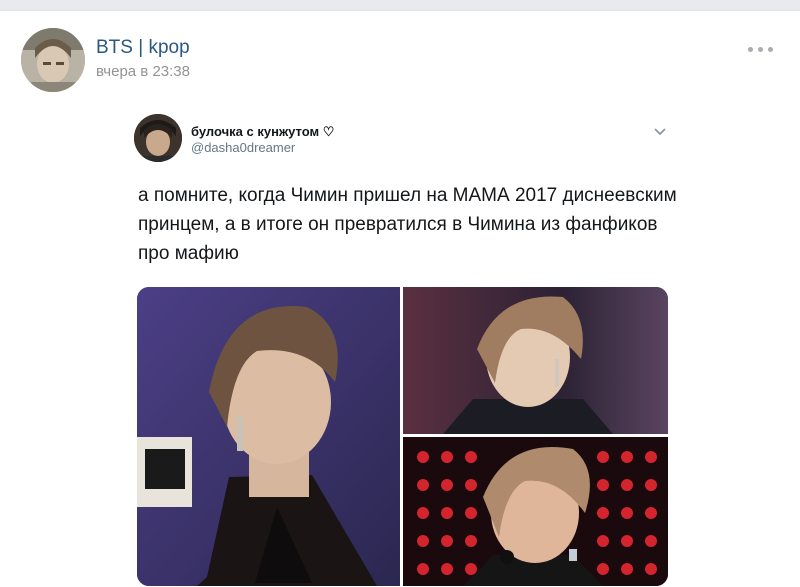 The height and width of the screenshot is (587, 800). Describe the element at coordinates (143, 48) in the screenshot. I see `group-name: BTS | kpop` at that location.